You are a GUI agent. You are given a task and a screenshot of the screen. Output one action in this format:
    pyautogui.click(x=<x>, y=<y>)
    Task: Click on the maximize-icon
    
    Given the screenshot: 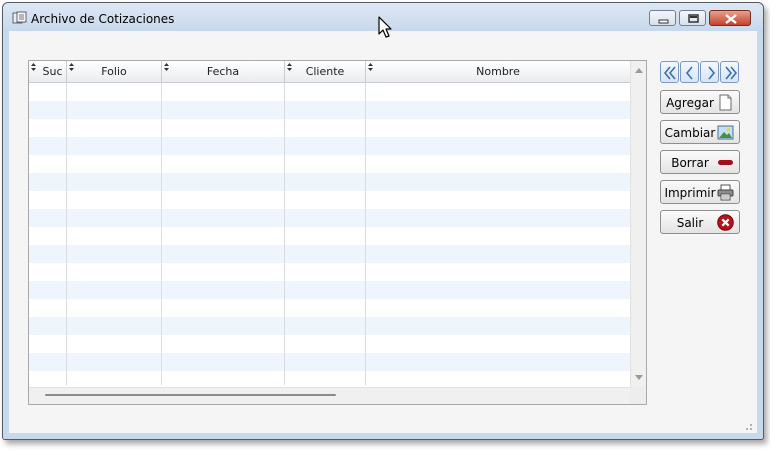 What is the action you would take?
    pyautogui.click(x=693, y=18)
    